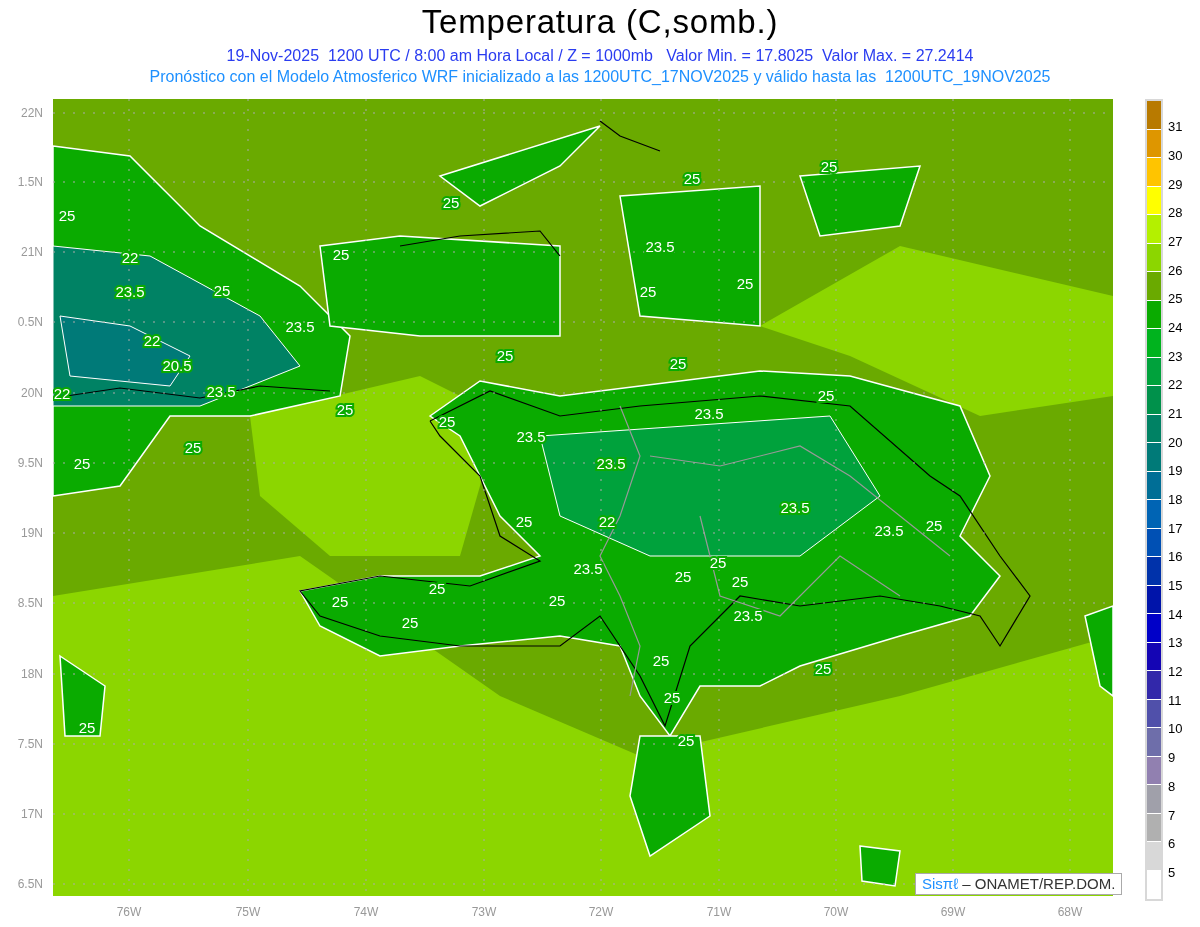 The image size is (1200, 927). What do you see at coordinates (32, 113) in the screenshot?
I see `latitude-label: 22N` at bounding box center [32, 113].